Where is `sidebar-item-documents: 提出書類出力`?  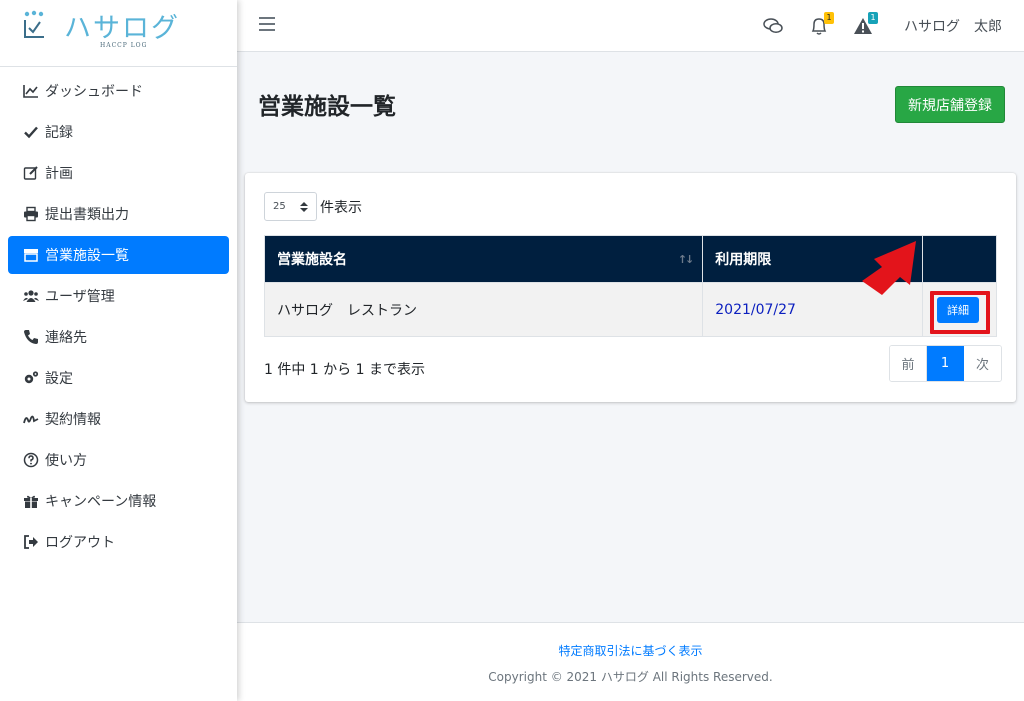 sidebar-item-documents: 提出書類出力 is located at coordinates (118, 214).